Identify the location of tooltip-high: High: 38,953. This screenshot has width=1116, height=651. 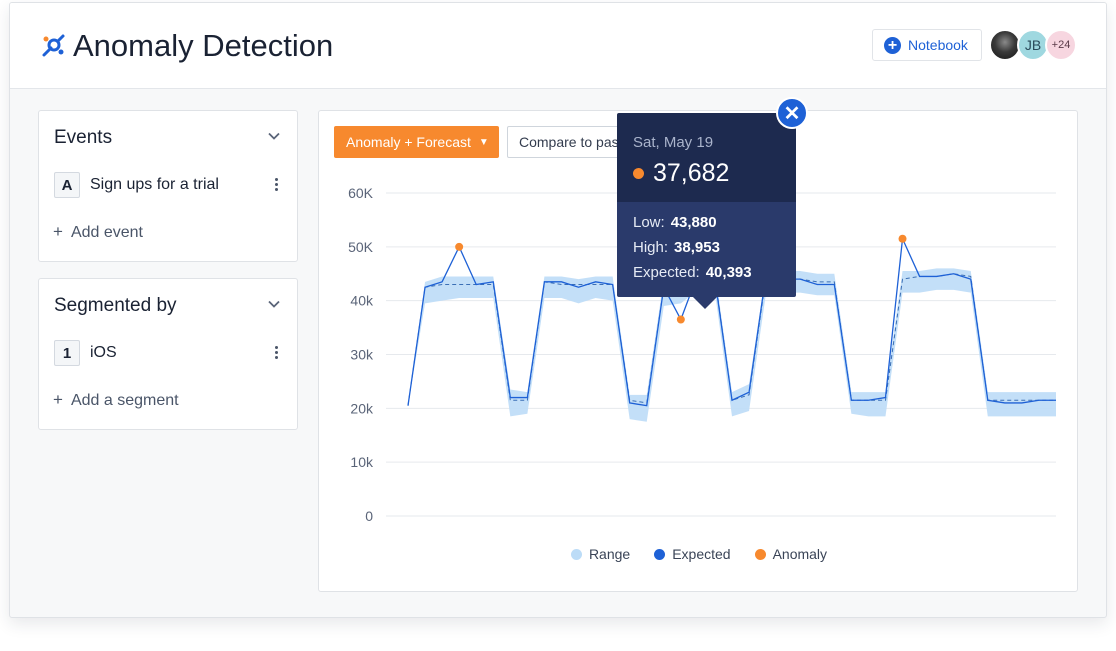
(676, 247).